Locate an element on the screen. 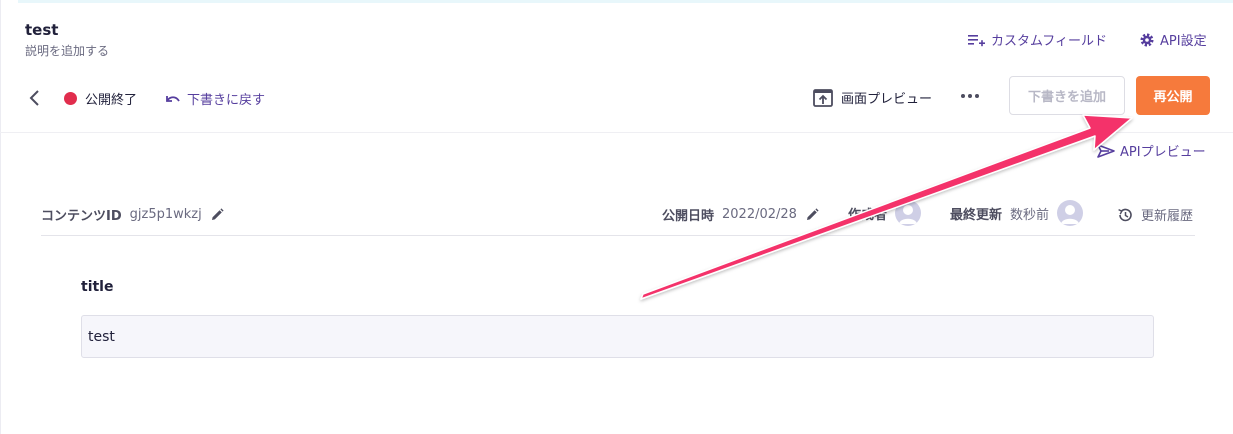  revert-label: 下書きに戻す is located at coordinates (226, 100).